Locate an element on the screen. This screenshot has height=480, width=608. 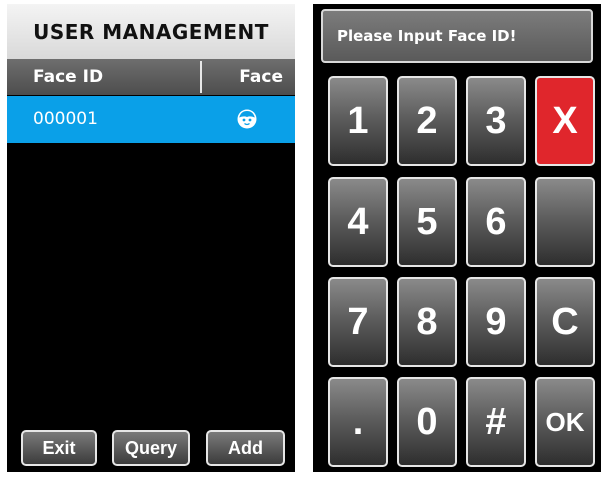
clear-key: C is located at coordinates (565, 322).